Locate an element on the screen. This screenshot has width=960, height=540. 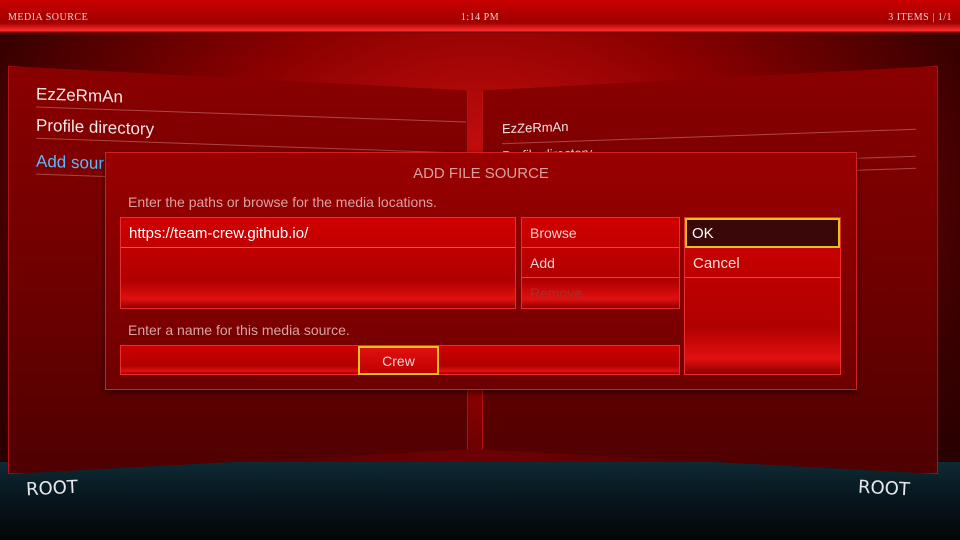
add-button: Add is located at coordinates (600, 263).